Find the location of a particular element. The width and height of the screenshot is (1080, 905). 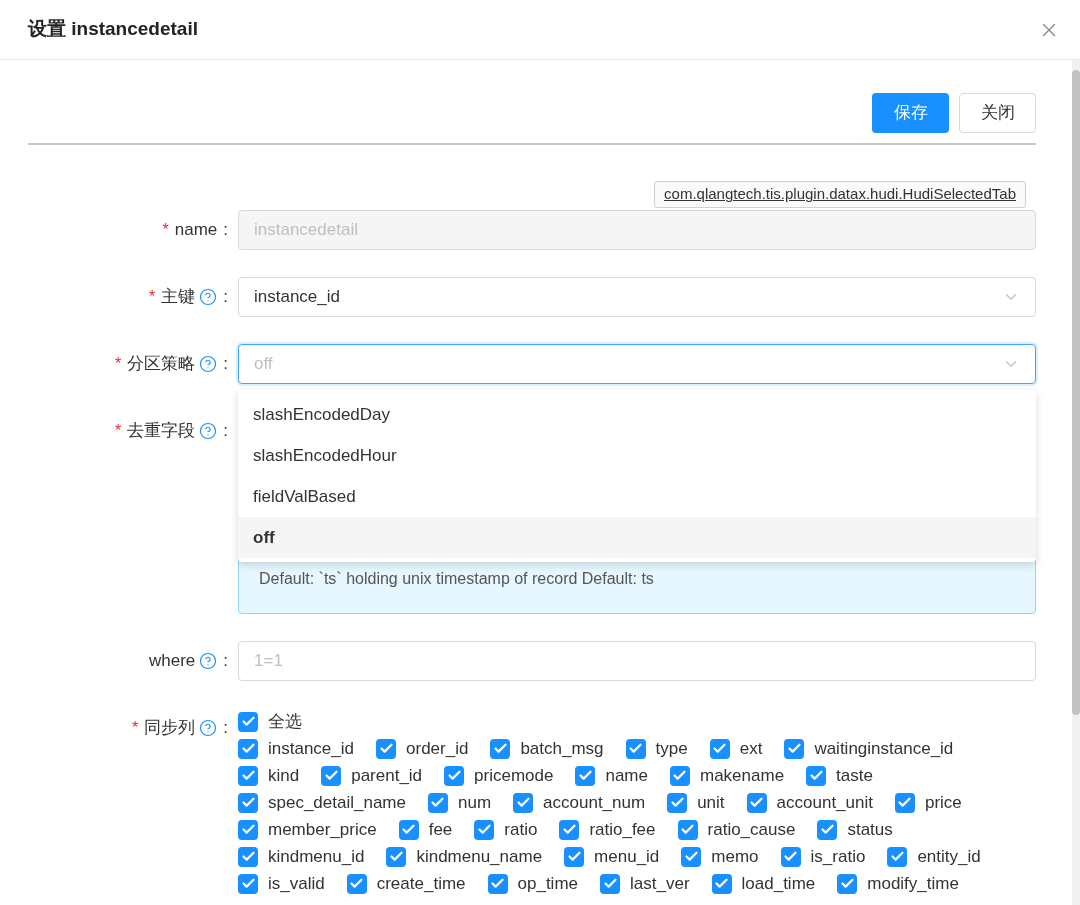

text-field: 1=1 is located at coordinates (637, 661).